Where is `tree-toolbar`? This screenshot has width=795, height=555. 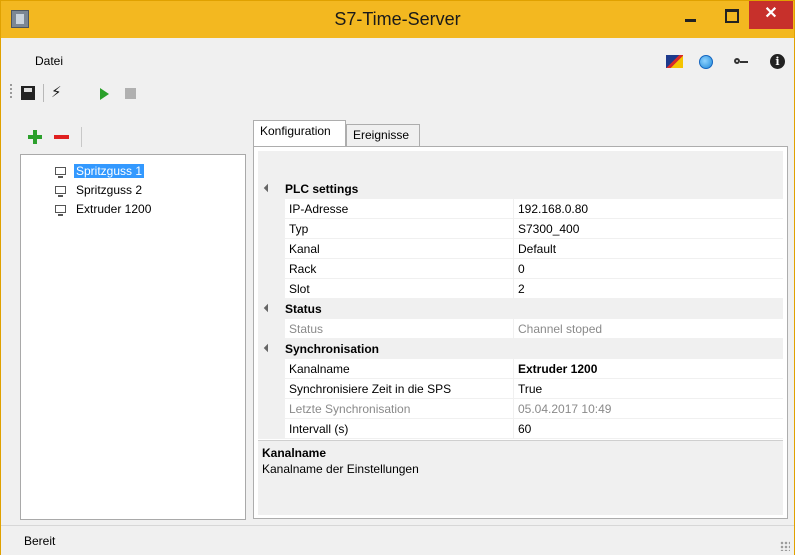 tree-toolbar is located at coordinates (133, 139).